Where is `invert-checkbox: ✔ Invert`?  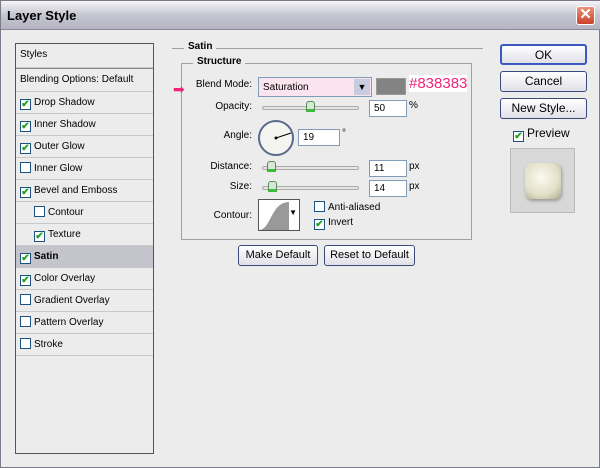
invert-checkbox: ✔ Invert is located at coordinates (333, 223).